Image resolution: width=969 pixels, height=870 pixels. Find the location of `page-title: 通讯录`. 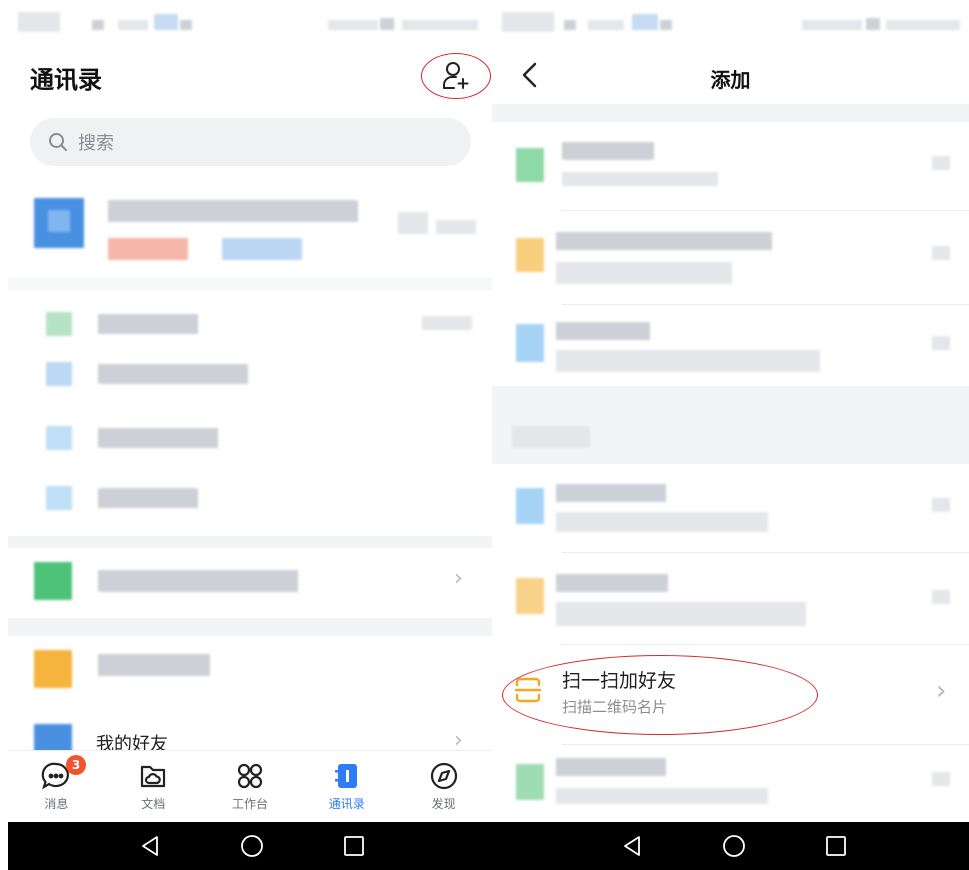

page-title: 通讯录 is located at coordinates (66, 80).